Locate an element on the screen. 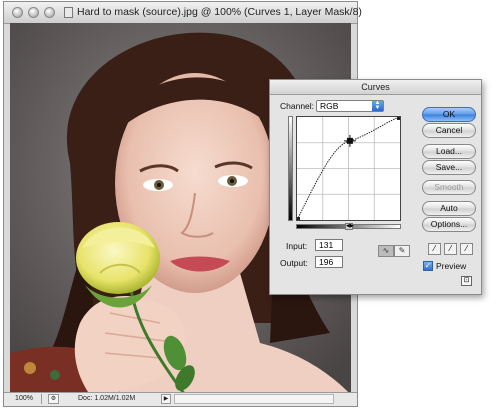 The height and width of the screenshot is (419, 500). document-status-bar: 100% ⚙ Doc: 1.02M/1.02M ▶ is located at coordinates (180, 399).